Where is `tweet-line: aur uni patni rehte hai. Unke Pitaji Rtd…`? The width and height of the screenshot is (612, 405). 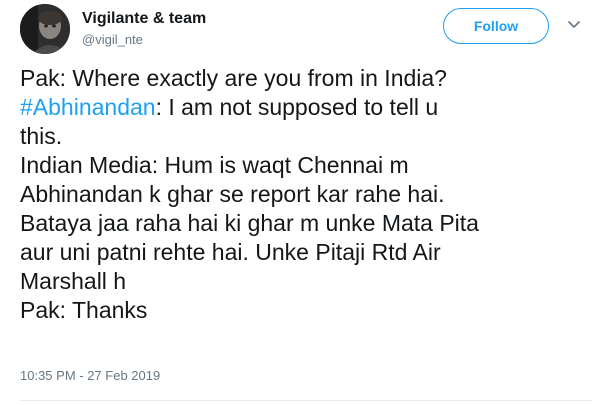
tweet-line: aur uni patni rehte hai. Unke Pitaji Rtd… is located at coordinates (230, 252).